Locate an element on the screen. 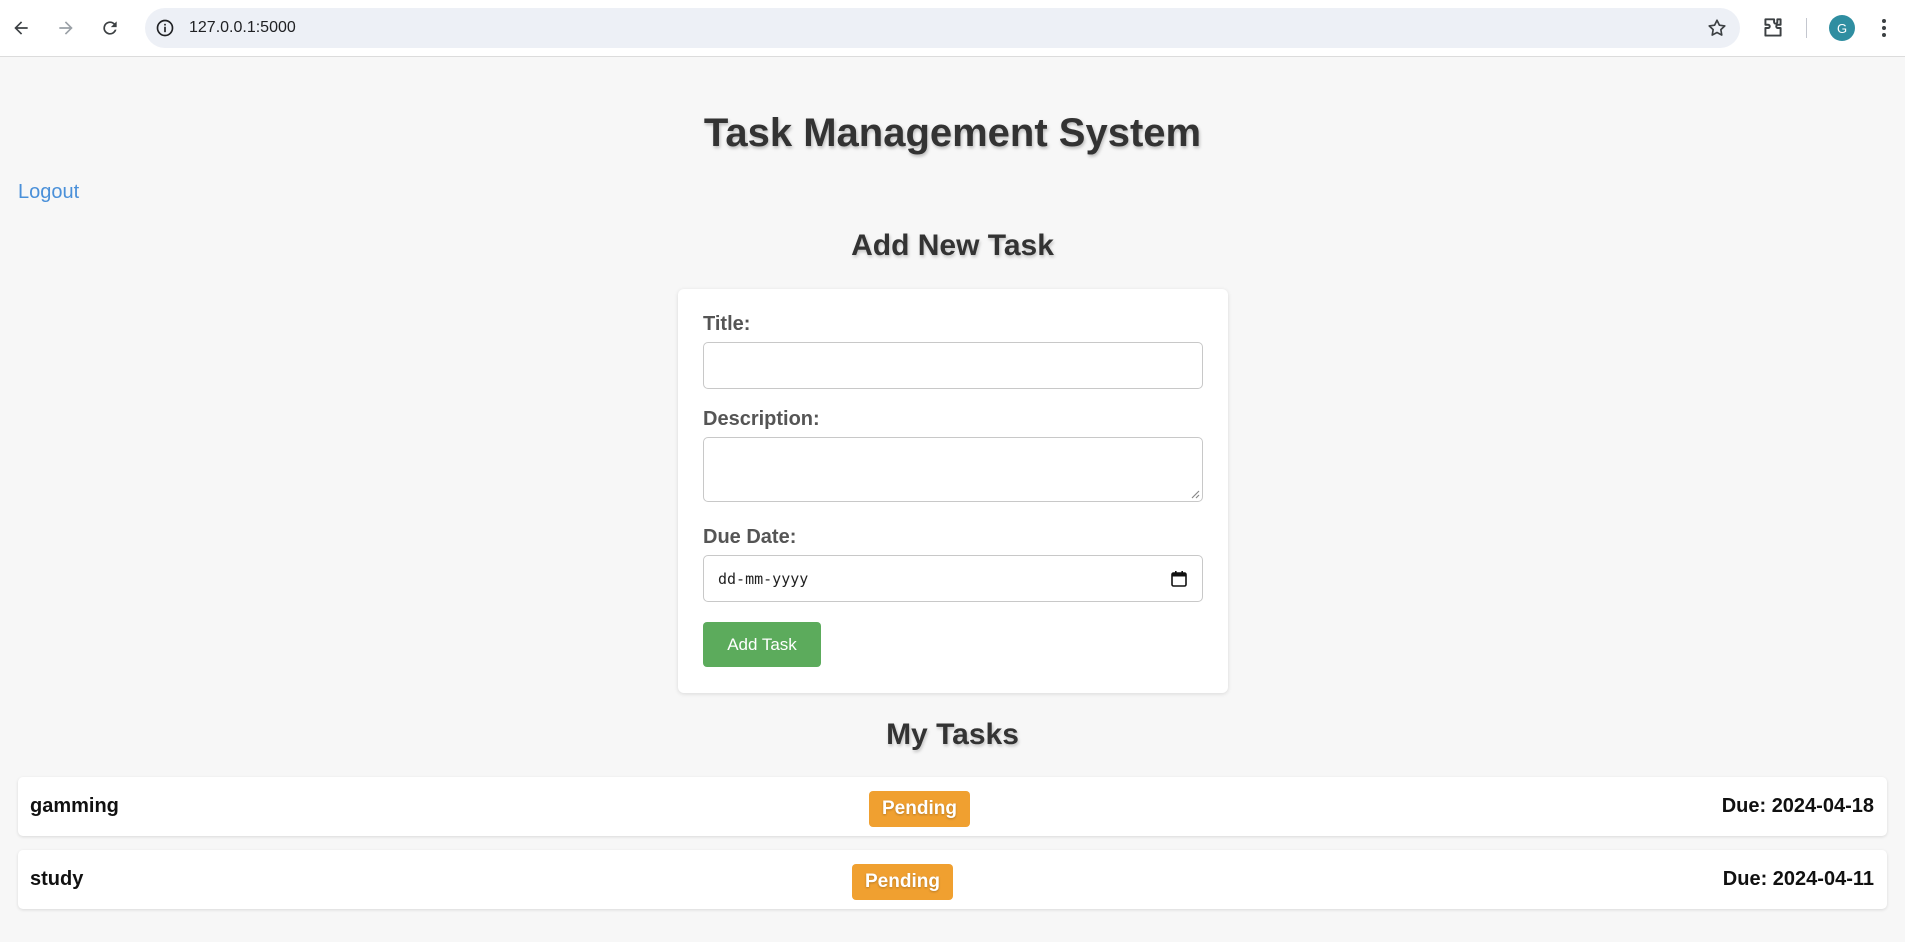 The height and width of the screenshot is (942, 1905). forward-button is located at coordinates (66, 28).